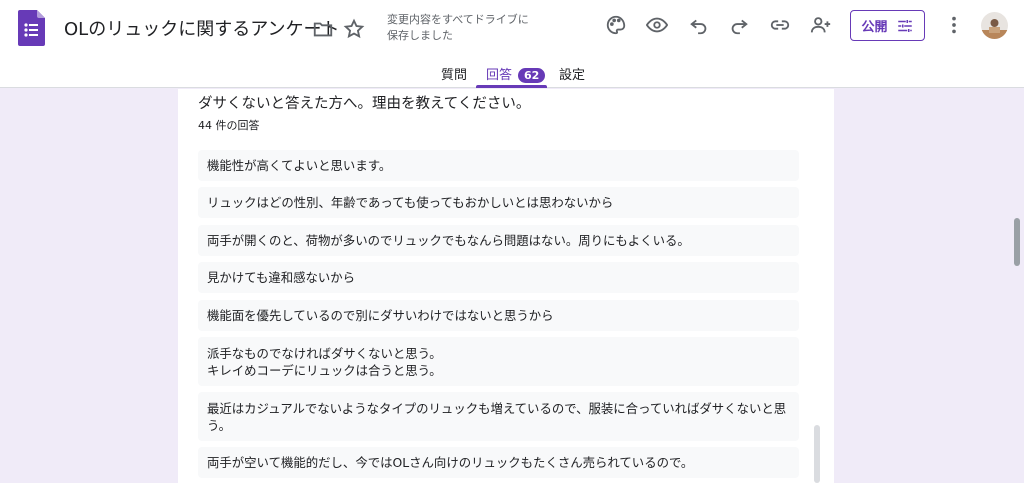 This screenshot has width=1024, height=483. What do you see at coordinates (364, 104) in the screenshot?
I see `question-title: ダサくないと答えた方へ。理由を教えてください。` at bounding box center [364, 104].